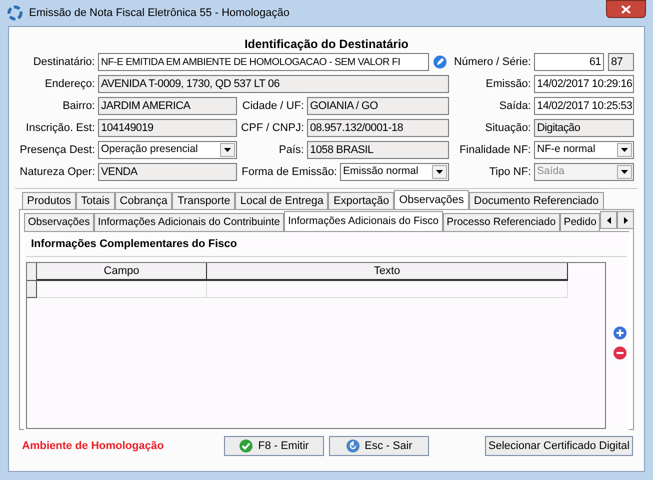 The width and height of the screenshot is (653, 480). Describe the element at coordinates (394, 172) in the screenshot. I see `dropdown: Emissão normal` at that location.